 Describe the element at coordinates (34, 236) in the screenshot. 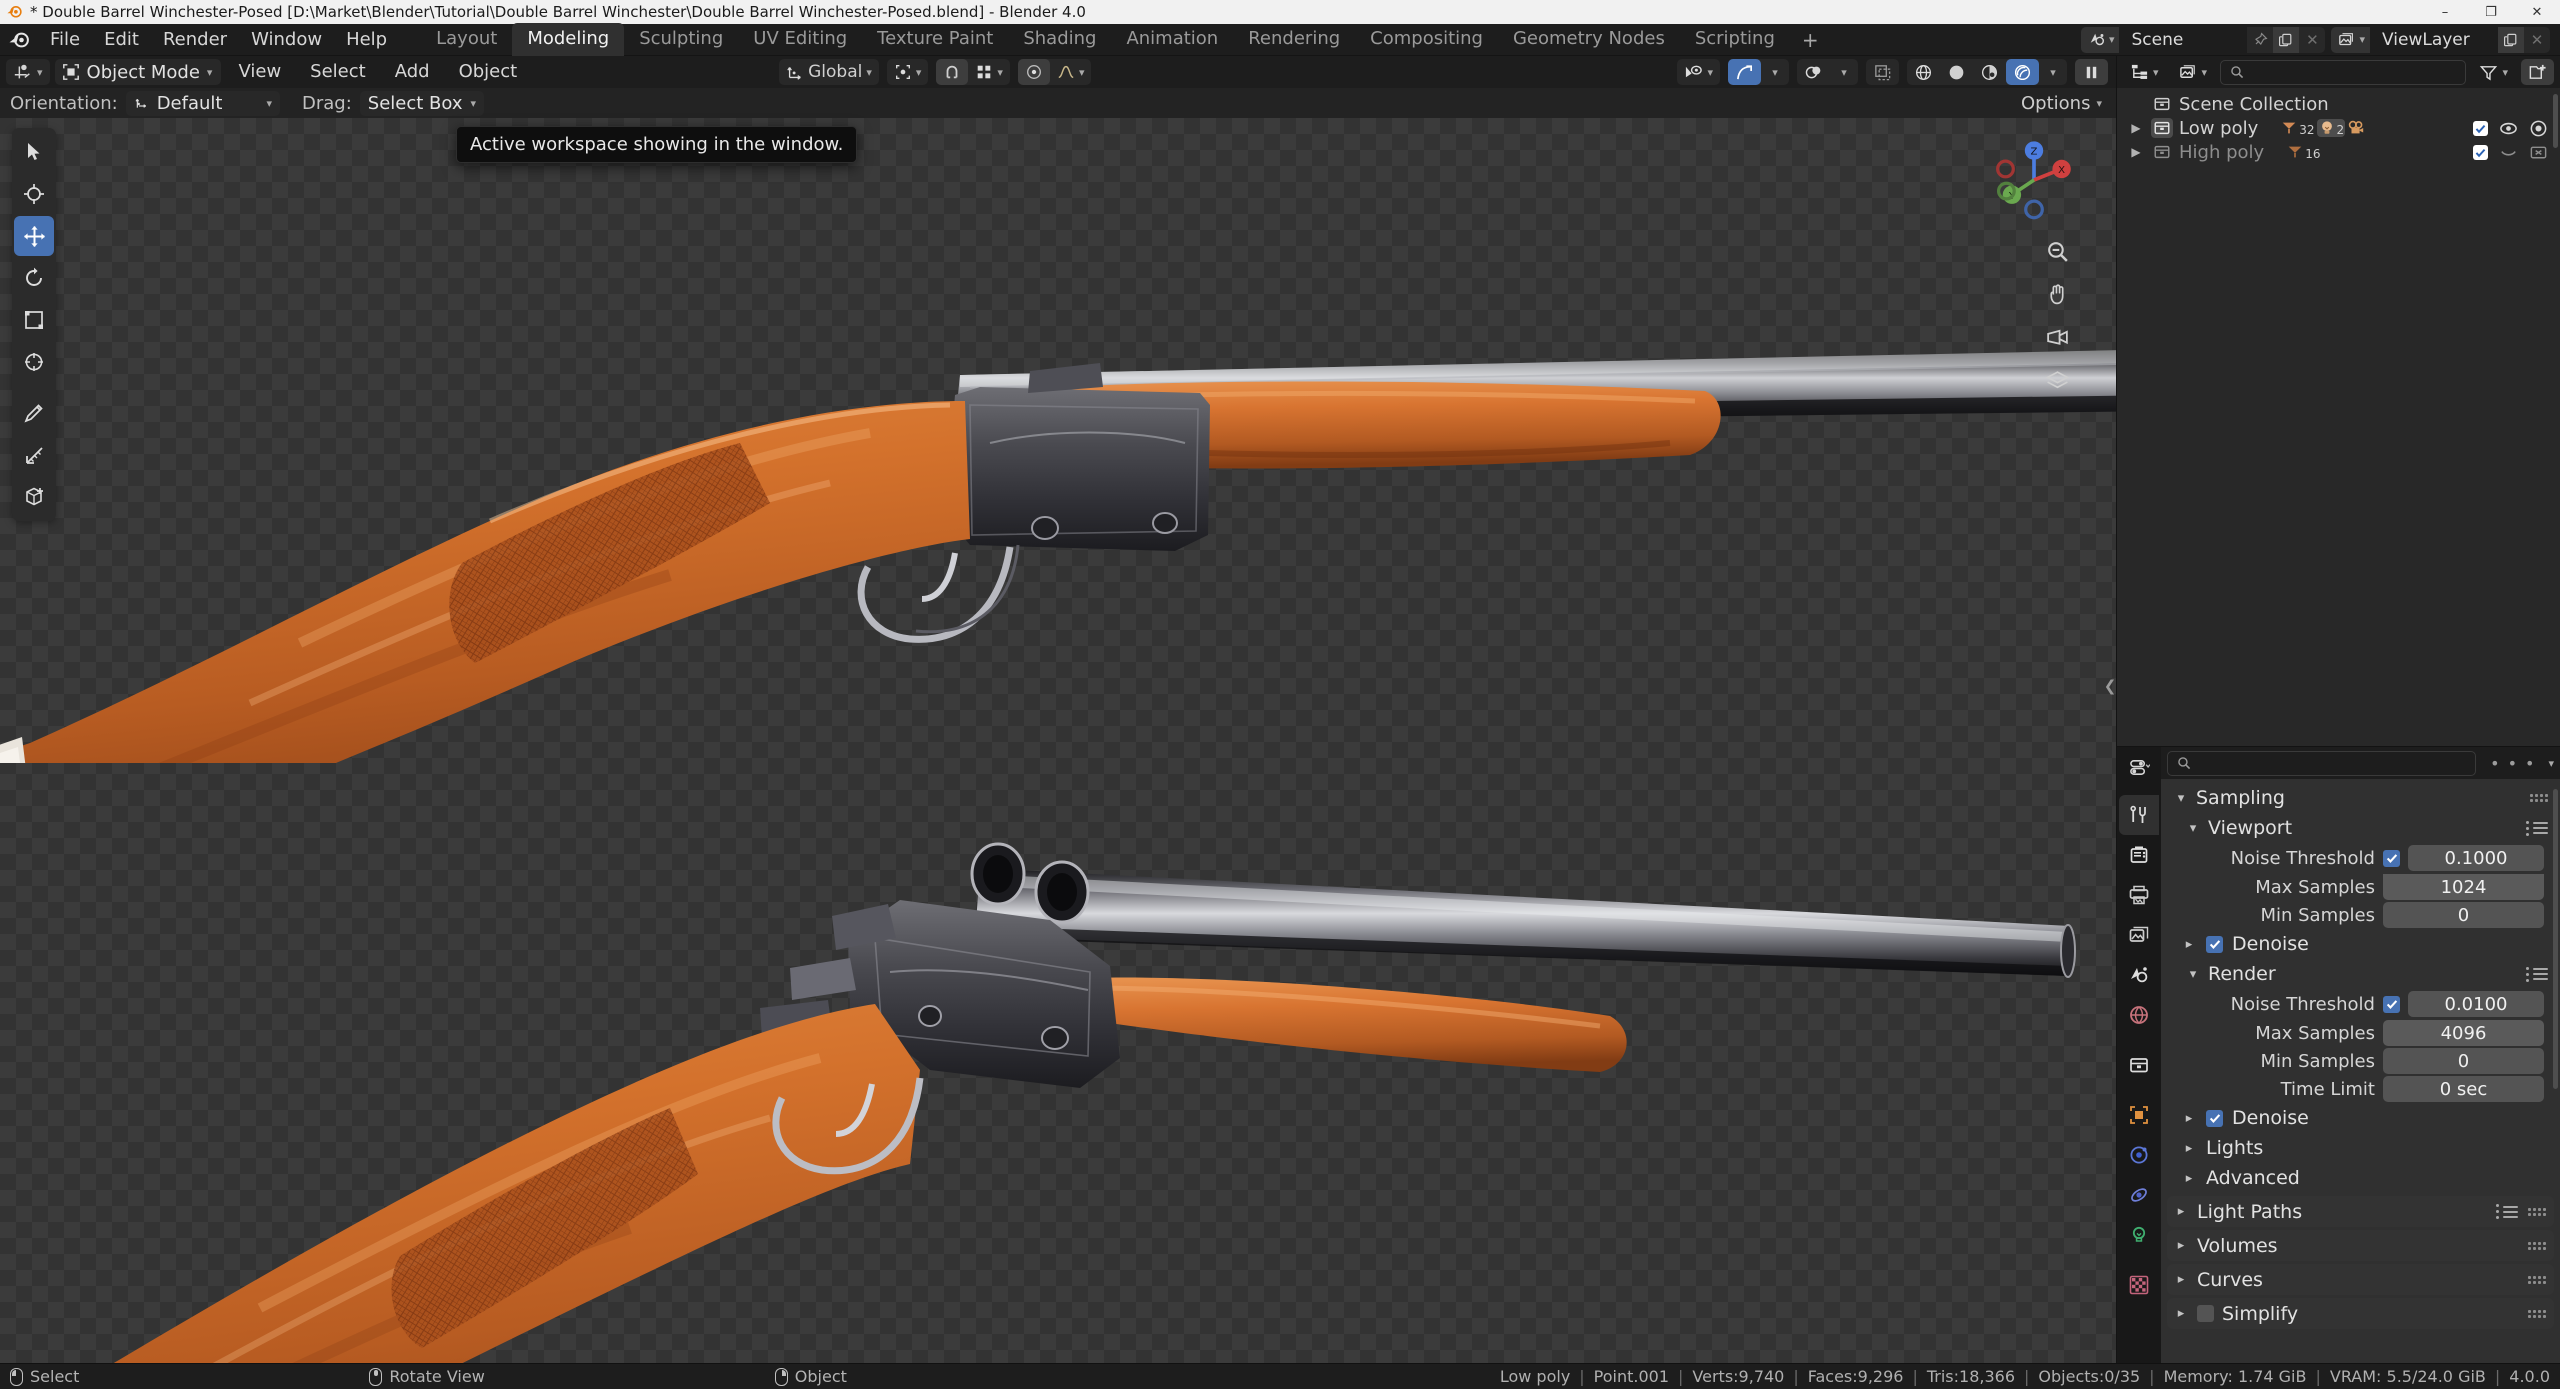

I see `move-tool-icon` at that location.